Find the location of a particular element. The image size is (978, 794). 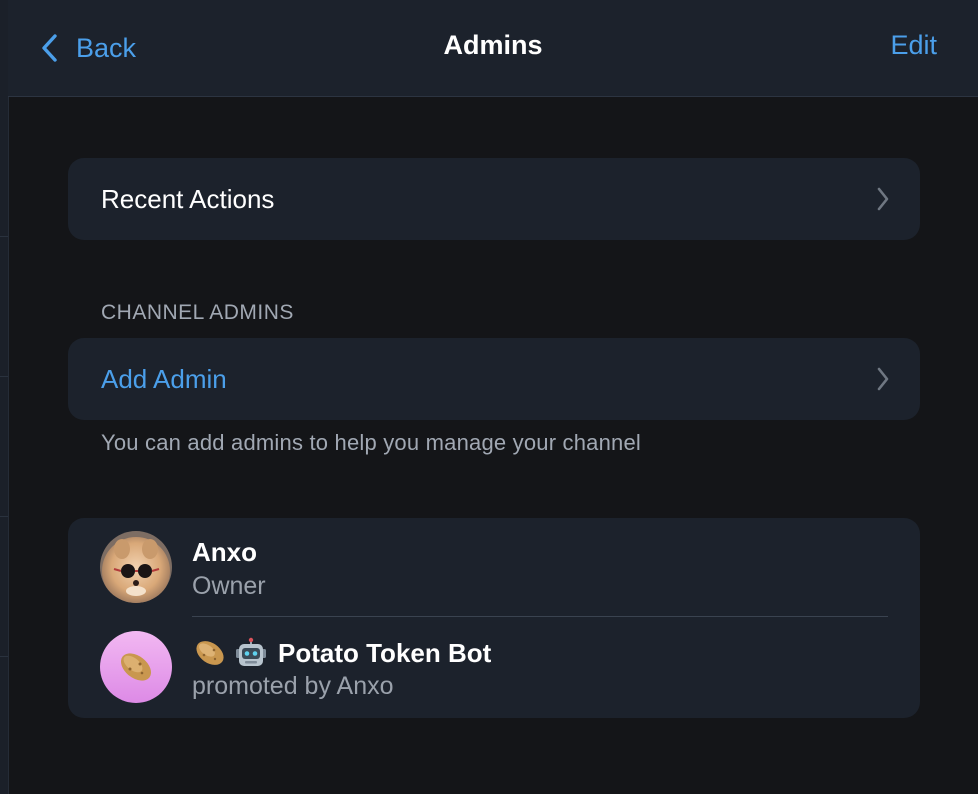

edit-button: Edit is located at coordinates (913, 45).